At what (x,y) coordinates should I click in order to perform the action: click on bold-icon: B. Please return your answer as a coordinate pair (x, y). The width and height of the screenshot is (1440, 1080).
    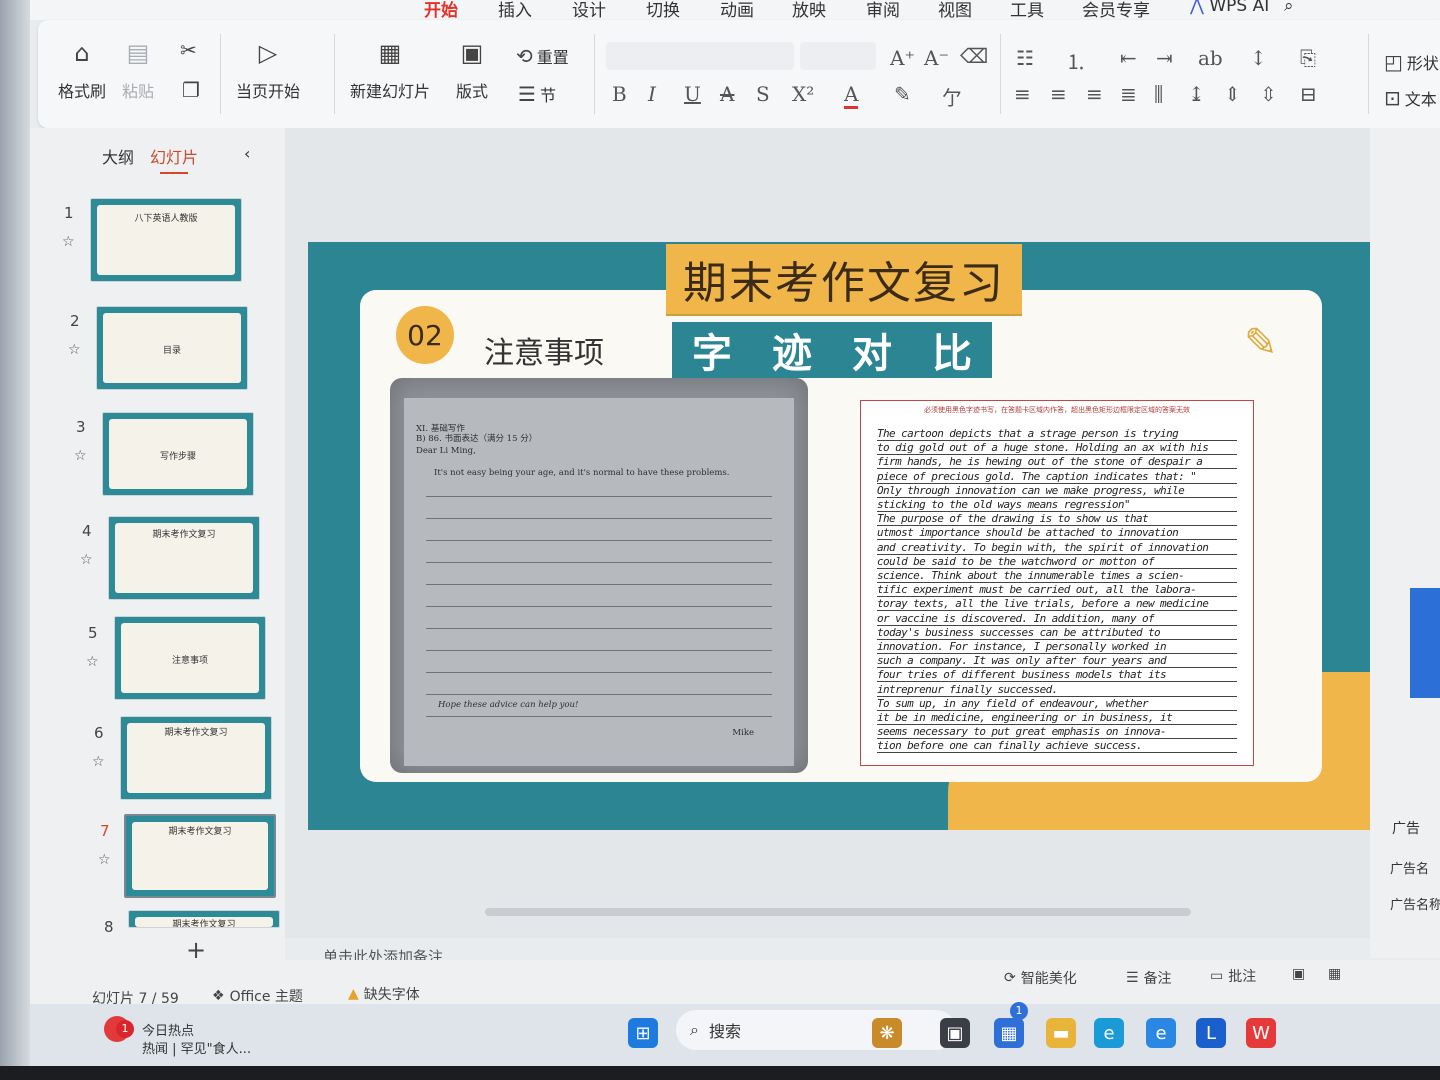
    Looking at the image, I should click on (619, 94).